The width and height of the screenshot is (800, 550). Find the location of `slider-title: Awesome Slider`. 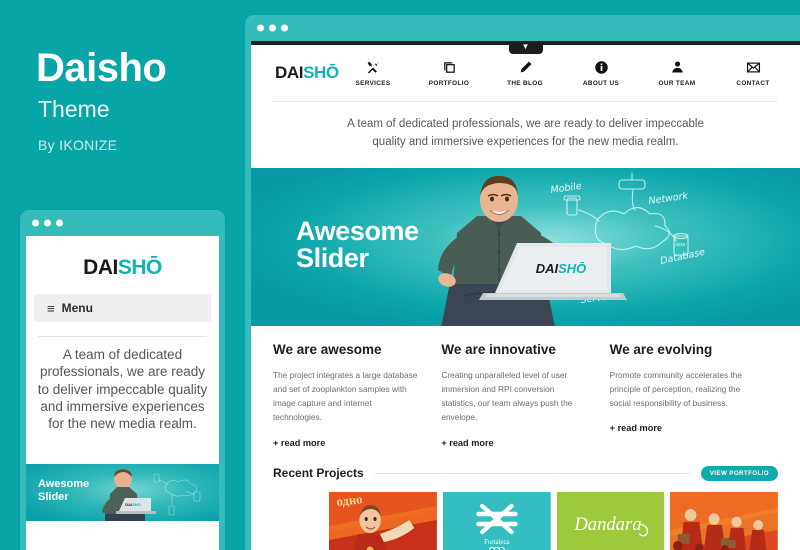

slider-title: Awesome Slider is located at coordinates (357, 244).